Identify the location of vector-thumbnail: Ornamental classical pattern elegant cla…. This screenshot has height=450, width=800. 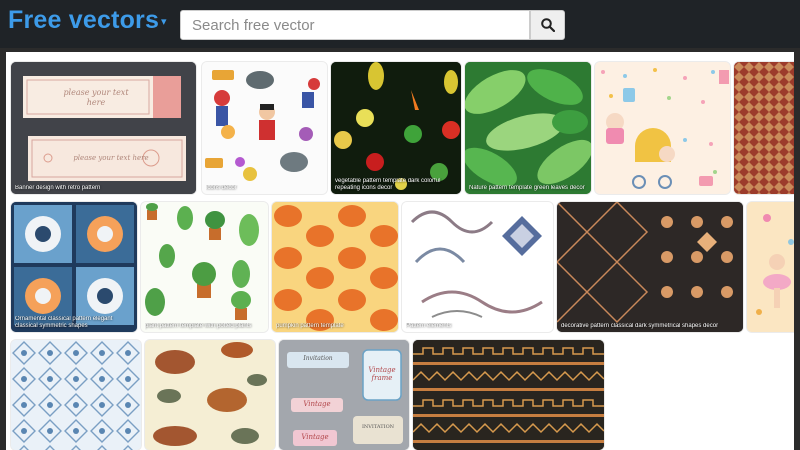
(74, 267).